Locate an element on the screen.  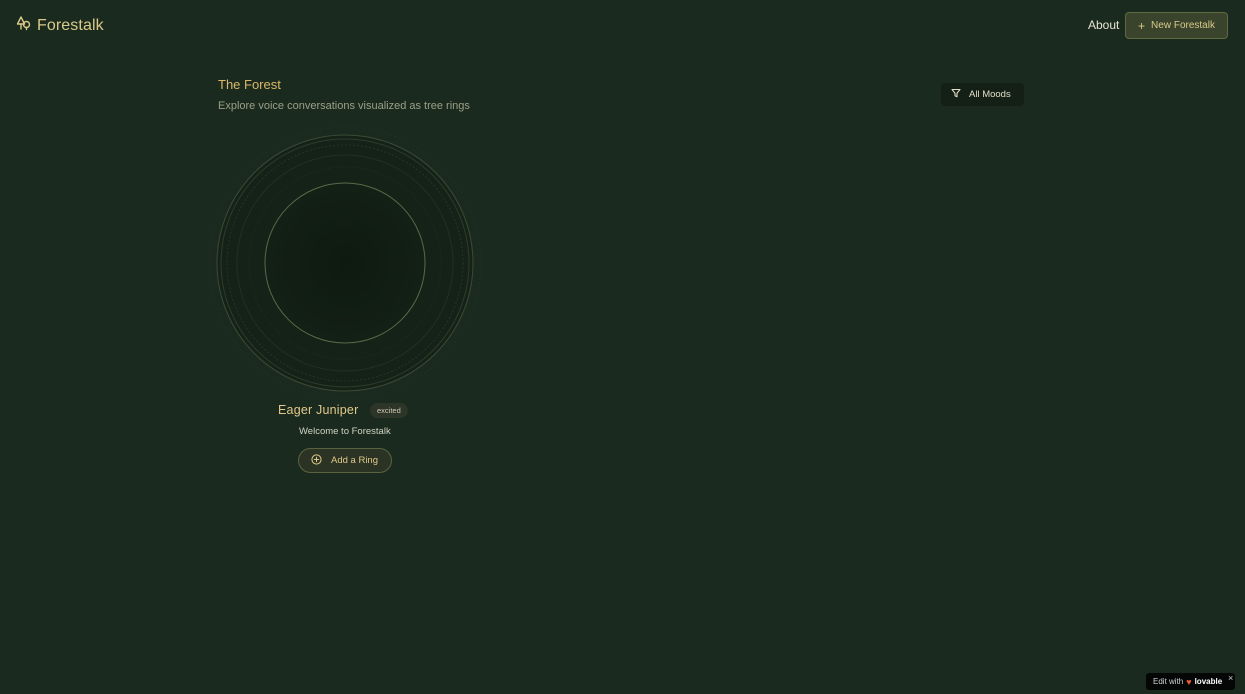
filter-icon is located at coordinates (956, 94).